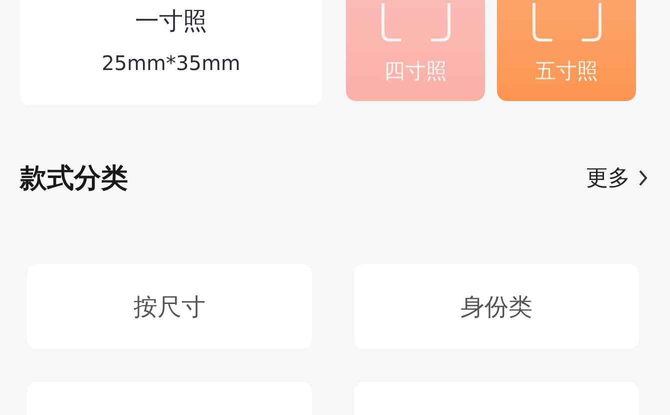 The height and width of the screenshot is (415, 670). I want to click on category-card: 身份类, so click(496, 306).